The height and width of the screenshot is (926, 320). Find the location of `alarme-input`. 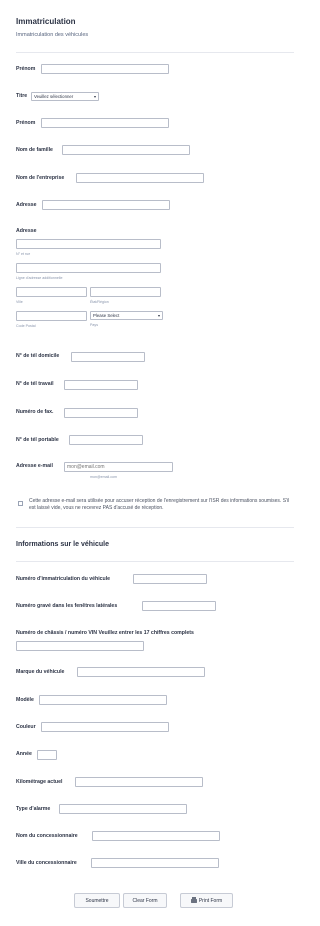

alarme-input is located at coordinates (123, 809).